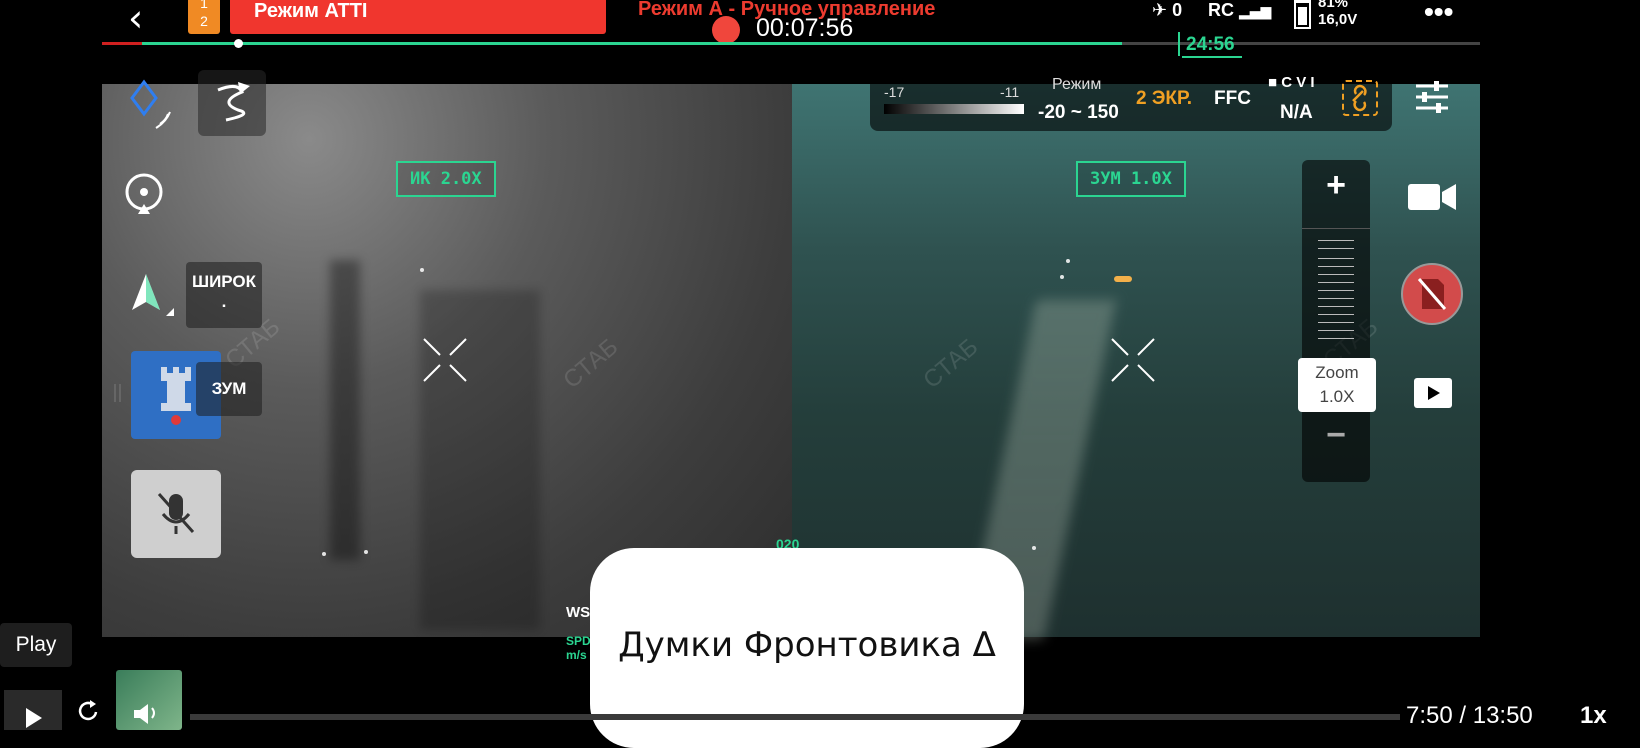 The image size is (1640, 748). I want to click on wide-camera-button: ШИРОК ., so click(224, 295).